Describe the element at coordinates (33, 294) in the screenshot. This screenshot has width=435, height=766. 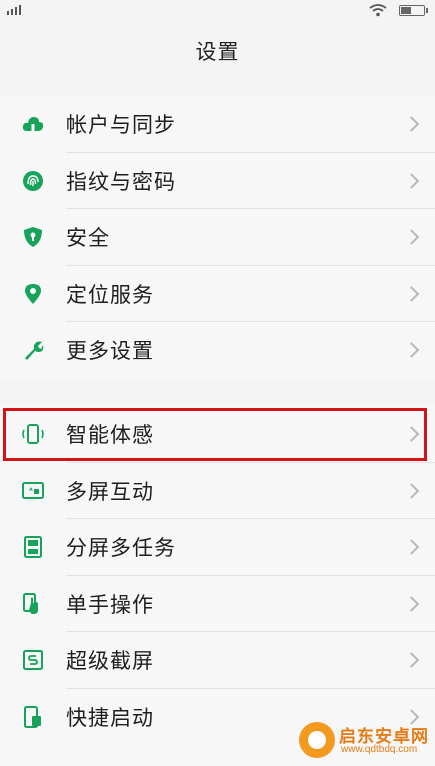
I see `location-pin-icon` at that location.